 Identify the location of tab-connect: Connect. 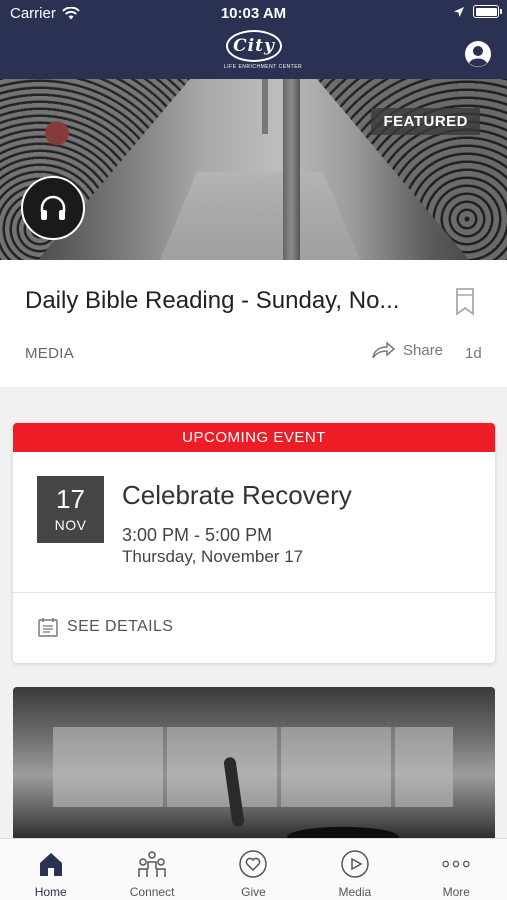
(151, 869).